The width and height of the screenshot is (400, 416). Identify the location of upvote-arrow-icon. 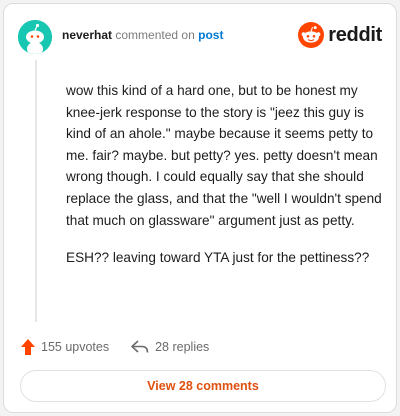
(28, 347).